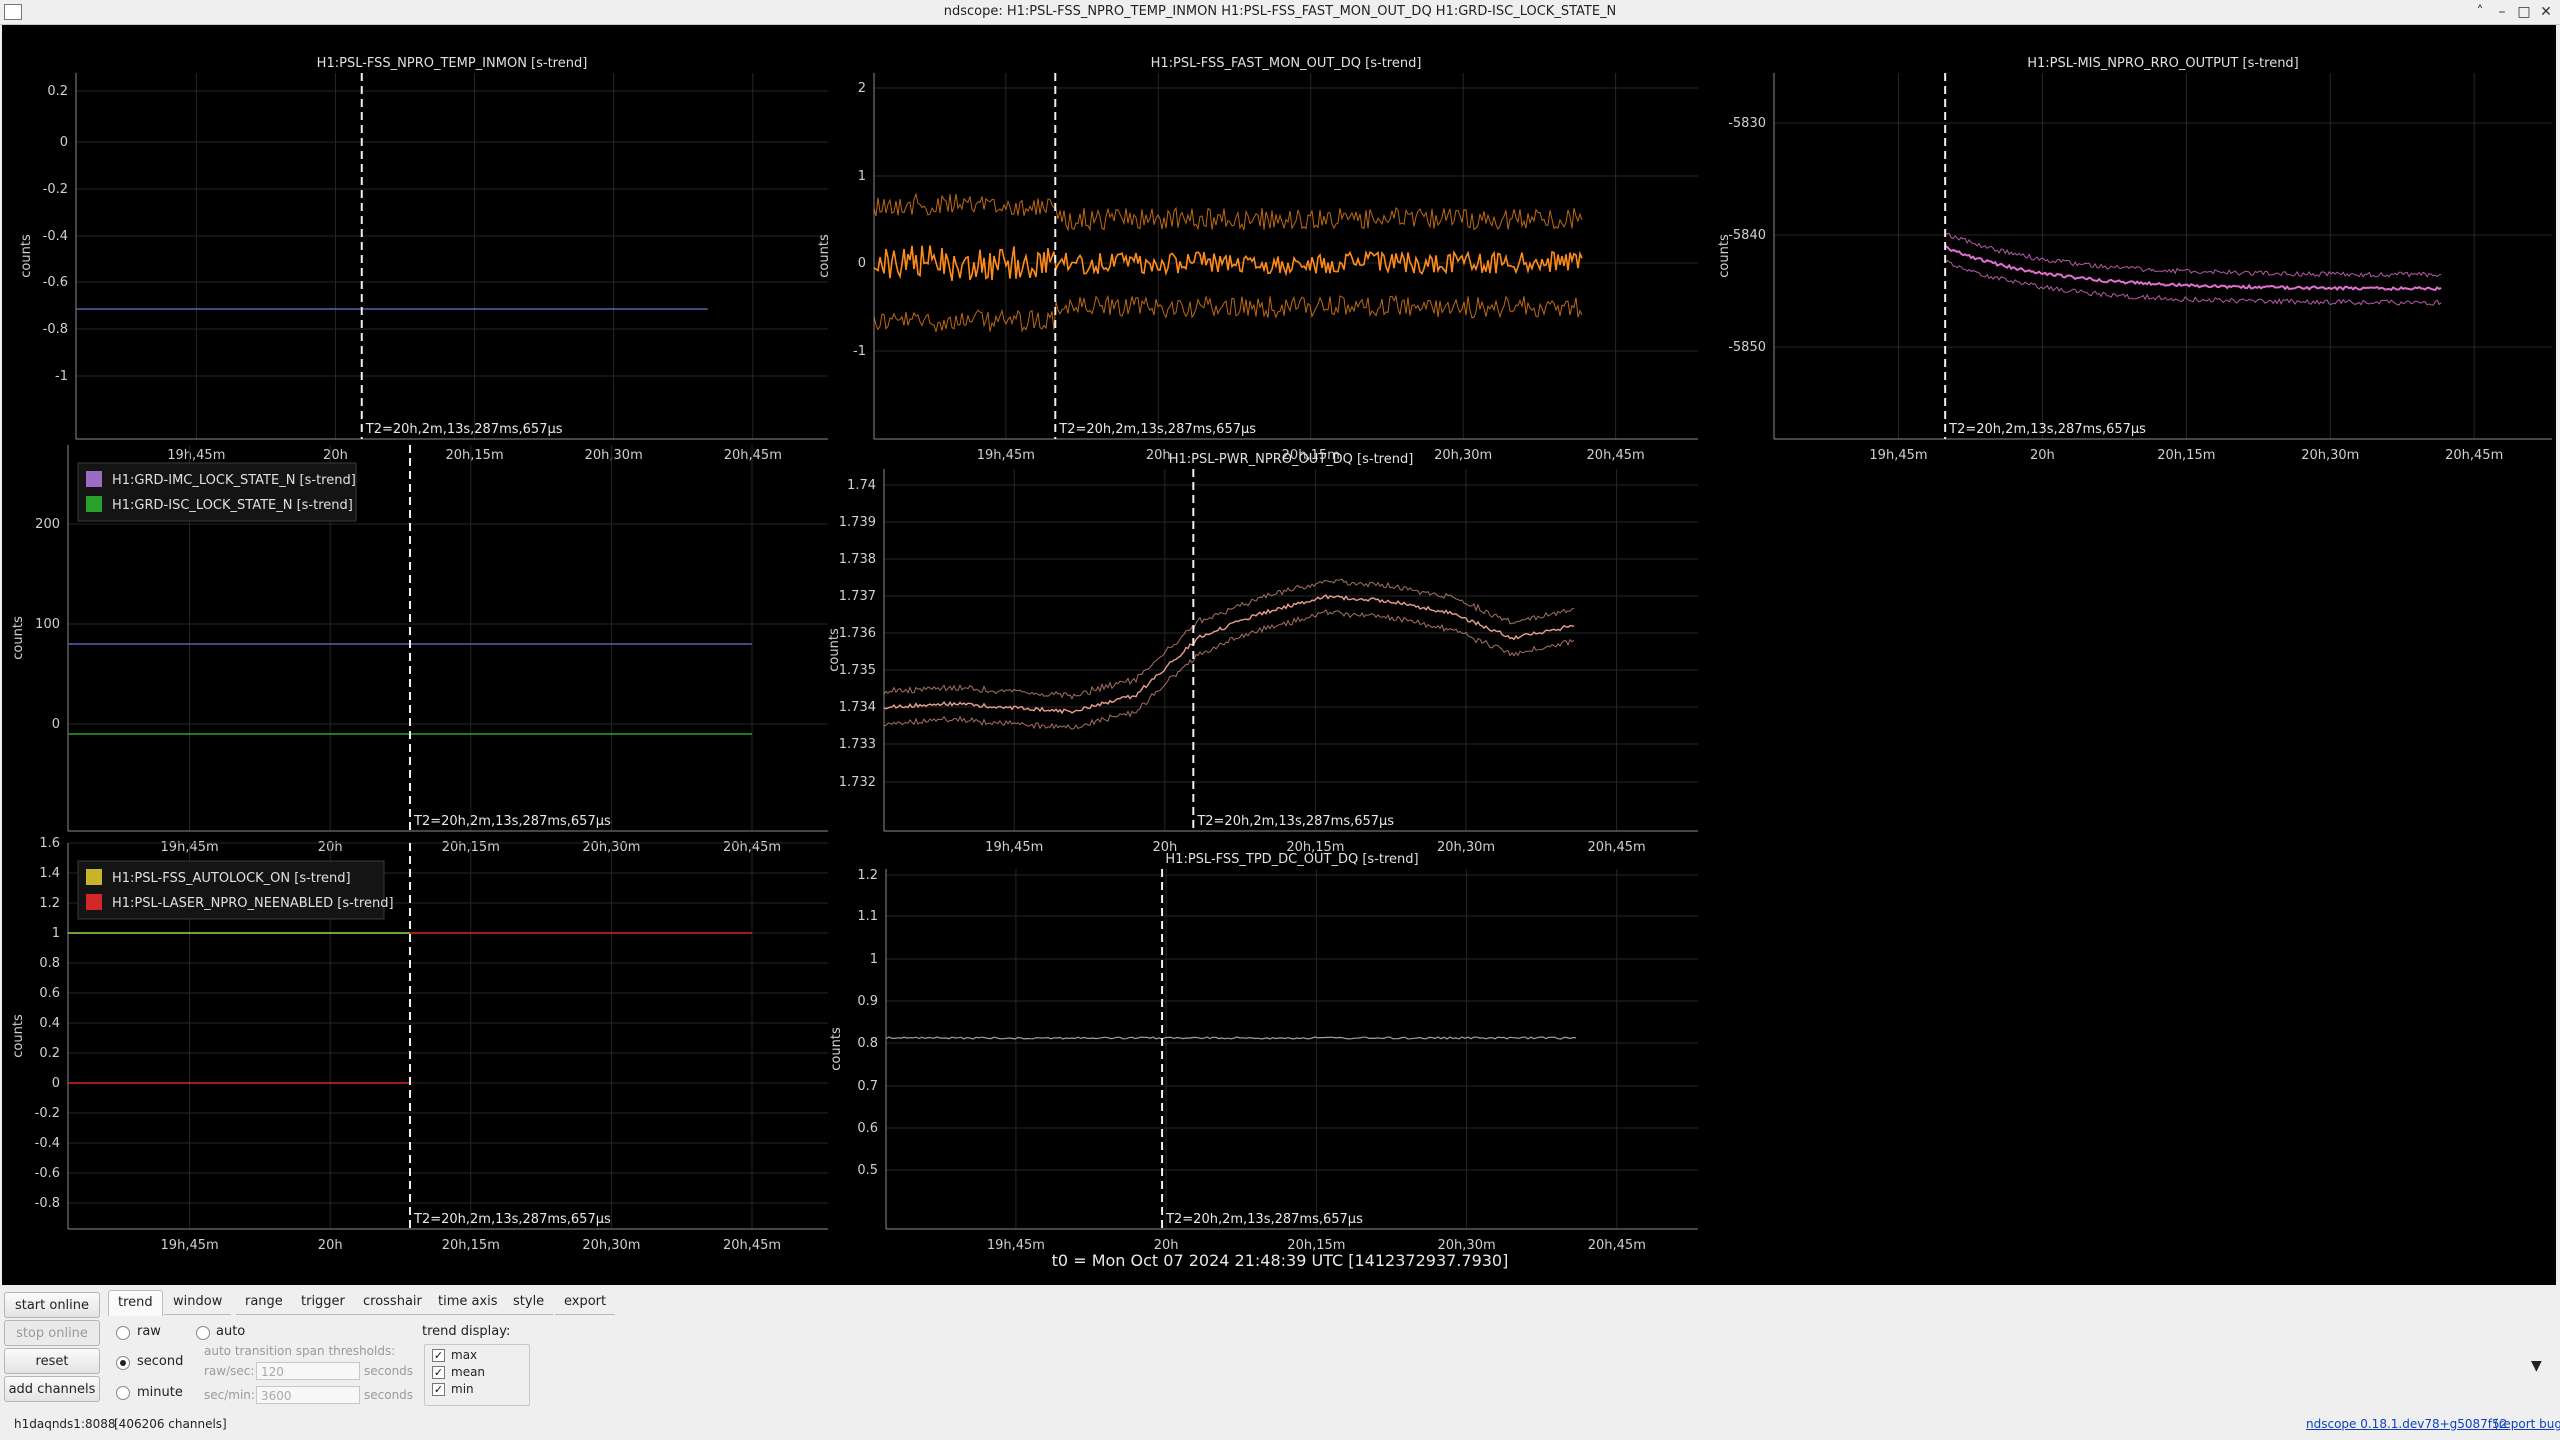 The width and height of the screenshot is (2560, 1440). I want to click on y-tick-label: 1, so click(862, 176).